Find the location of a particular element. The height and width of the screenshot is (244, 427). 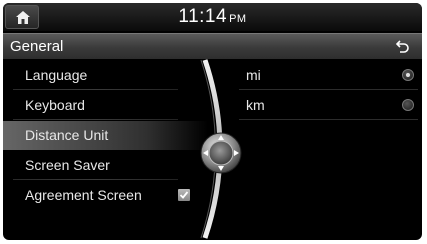

option-label: mi is located at coordinates (253, 75).